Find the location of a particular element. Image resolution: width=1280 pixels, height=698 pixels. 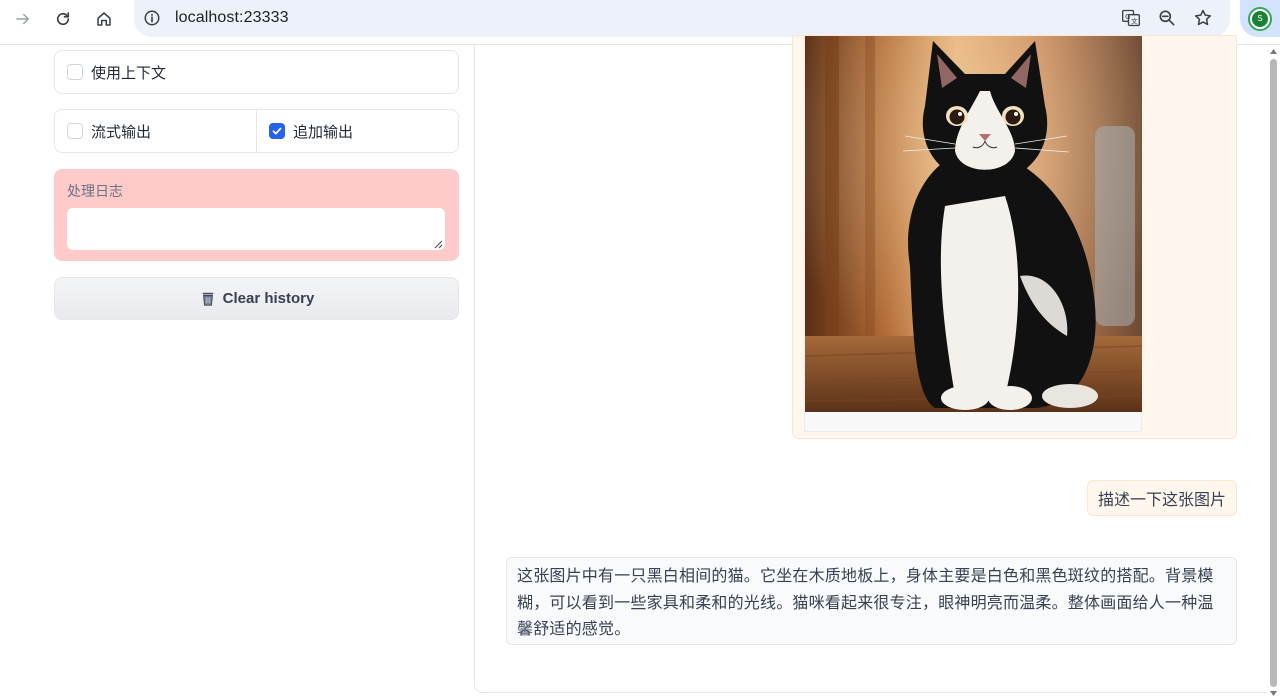

processing-log-label: 处理日志 is located at coordinates (95, 191).